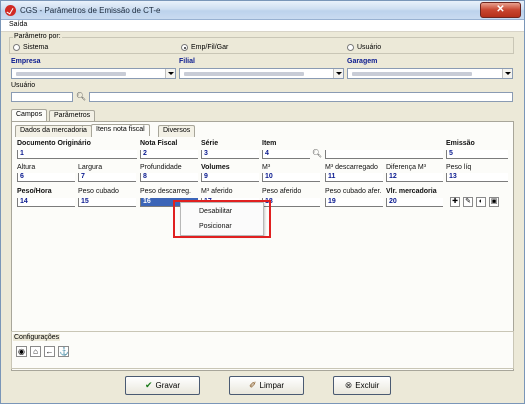 The image size is (525, 404). I want to click on broom-icon: ✐, so click(253, 385).